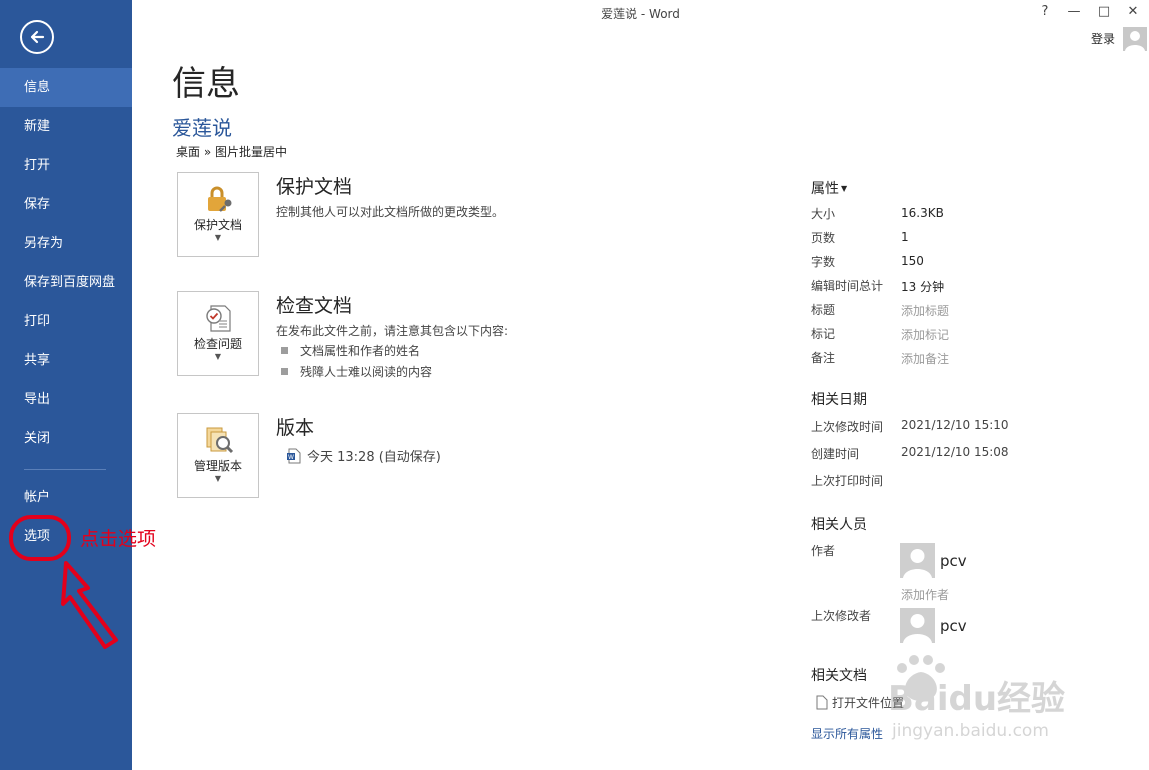 The image size is (1149, 770). Describe the element at coordinates (839, 400) in the screenshot. I see `related-dates-header: 相关日期` at that location.